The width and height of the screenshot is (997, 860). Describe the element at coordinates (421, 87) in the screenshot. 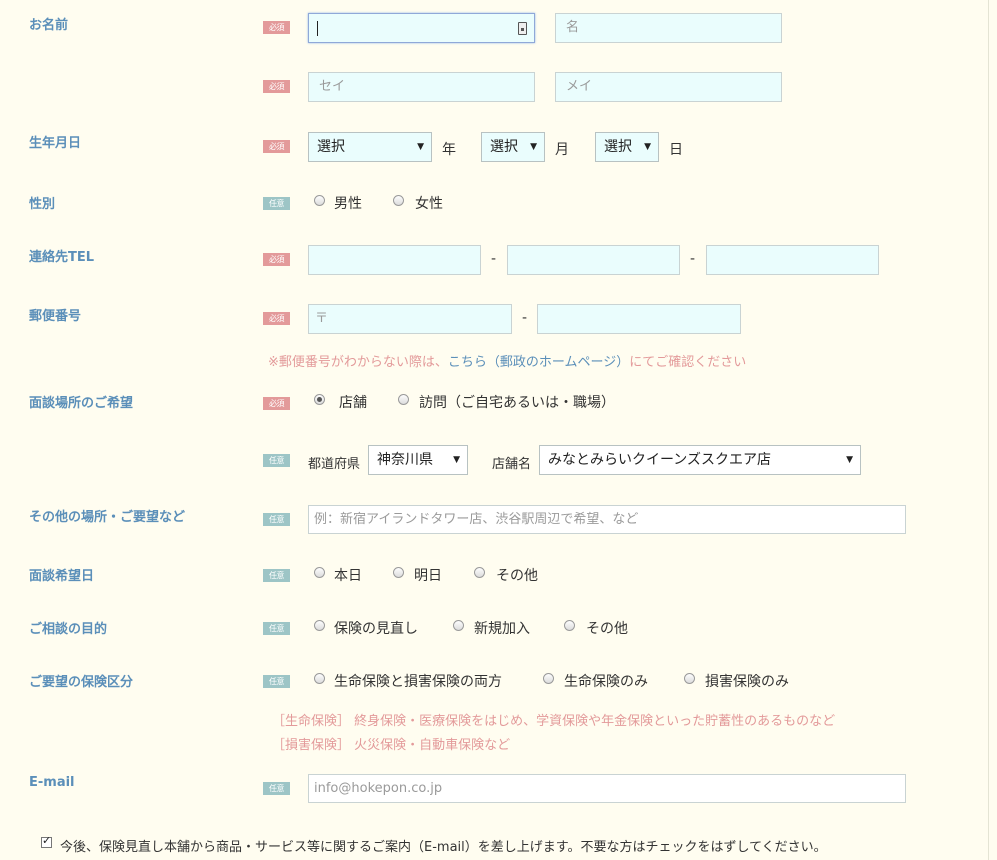

I see `last-name-kana-input: セイ` at that location.